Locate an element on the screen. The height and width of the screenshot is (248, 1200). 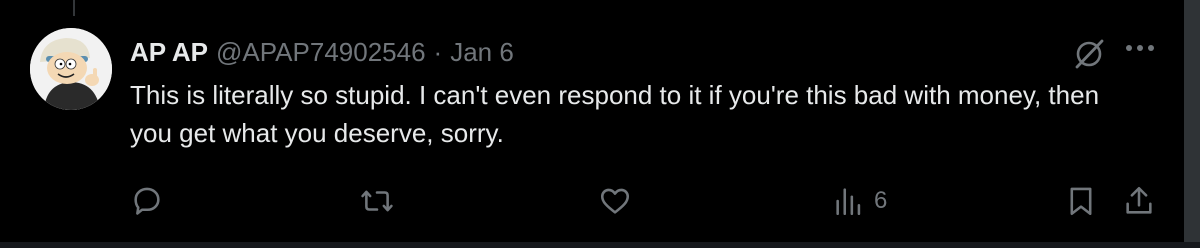
reply-button is located at coordinates (147, 201).